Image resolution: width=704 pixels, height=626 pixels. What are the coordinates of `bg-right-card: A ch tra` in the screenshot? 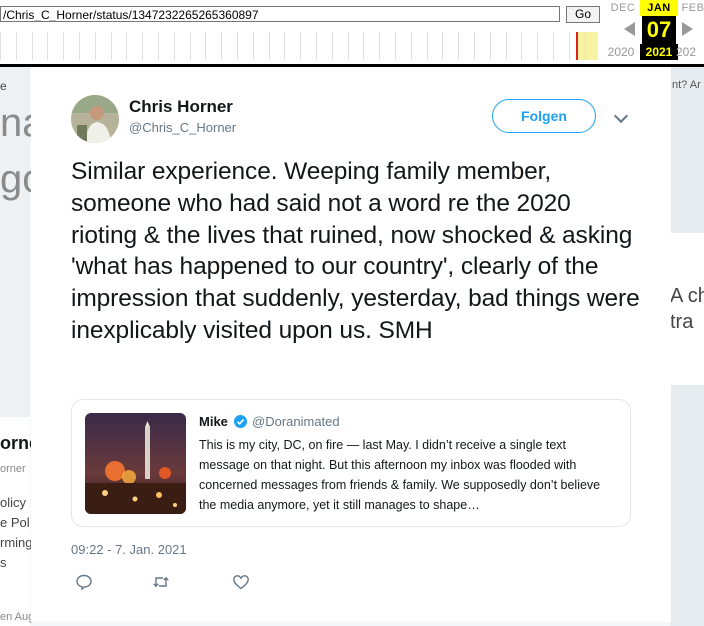 It's located at (687, 309).